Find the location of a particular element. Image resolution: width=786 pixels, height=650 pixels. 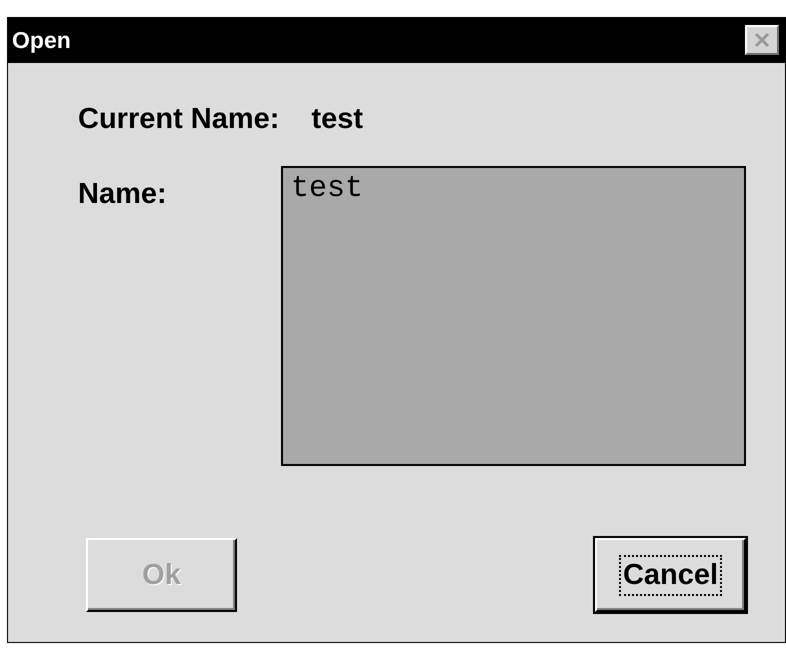

cancel-button: Cancel is located at coordinates (670, 575).